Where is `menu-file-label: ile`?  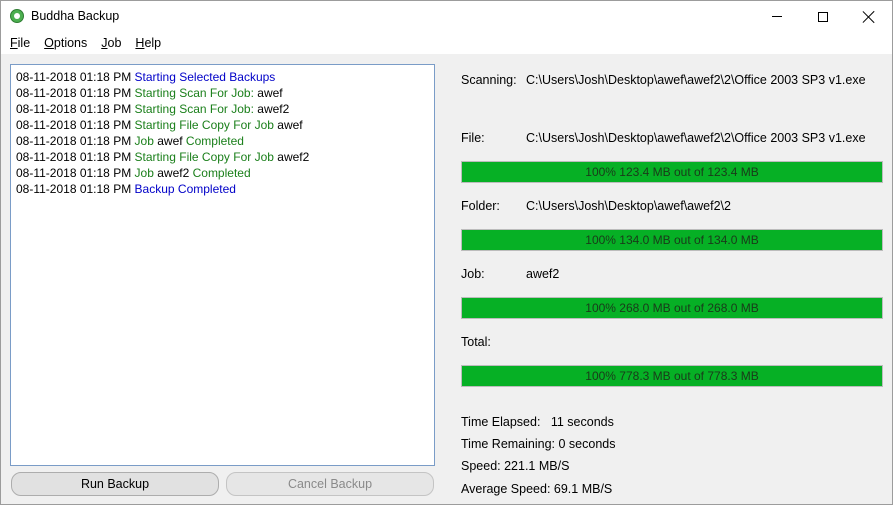
menu-file-label: ile is located at coordinates (24, 43).